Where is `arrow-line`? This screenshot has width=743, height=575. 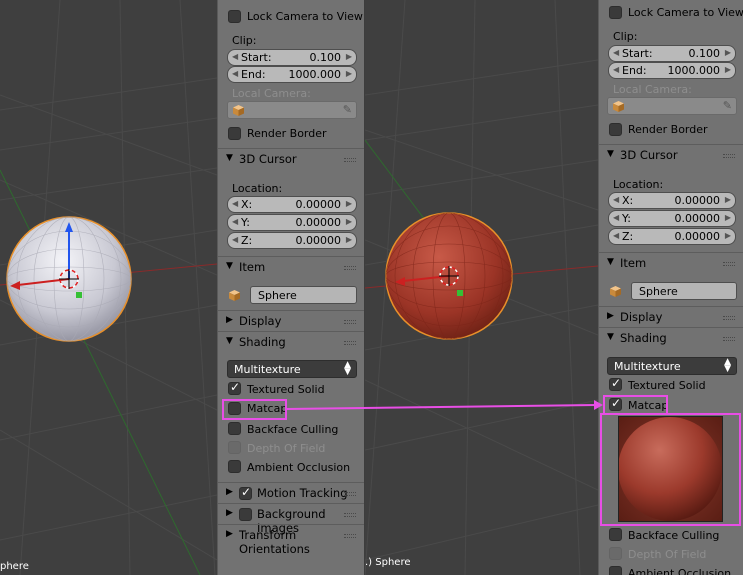
arrow-line is located at coordinates (441, 407).